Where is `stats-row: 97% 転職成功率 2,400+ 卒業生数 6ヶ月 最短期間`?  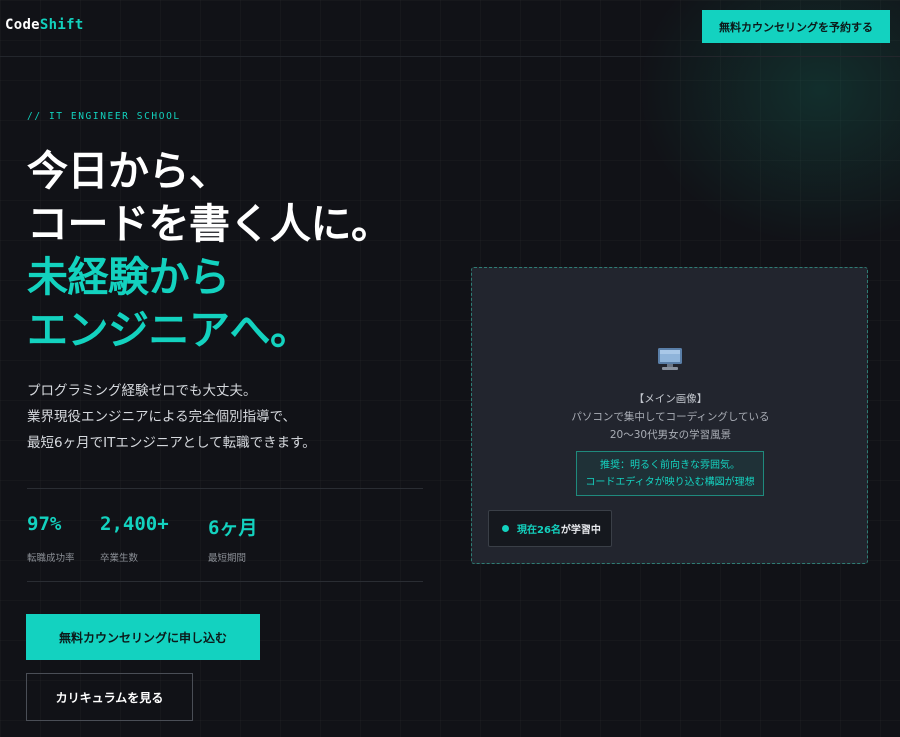 stats-row: 97% 転職成功率 2,400+ 卒業生数 6ヶ月 最短期間 is located at coordinates (225, 535).